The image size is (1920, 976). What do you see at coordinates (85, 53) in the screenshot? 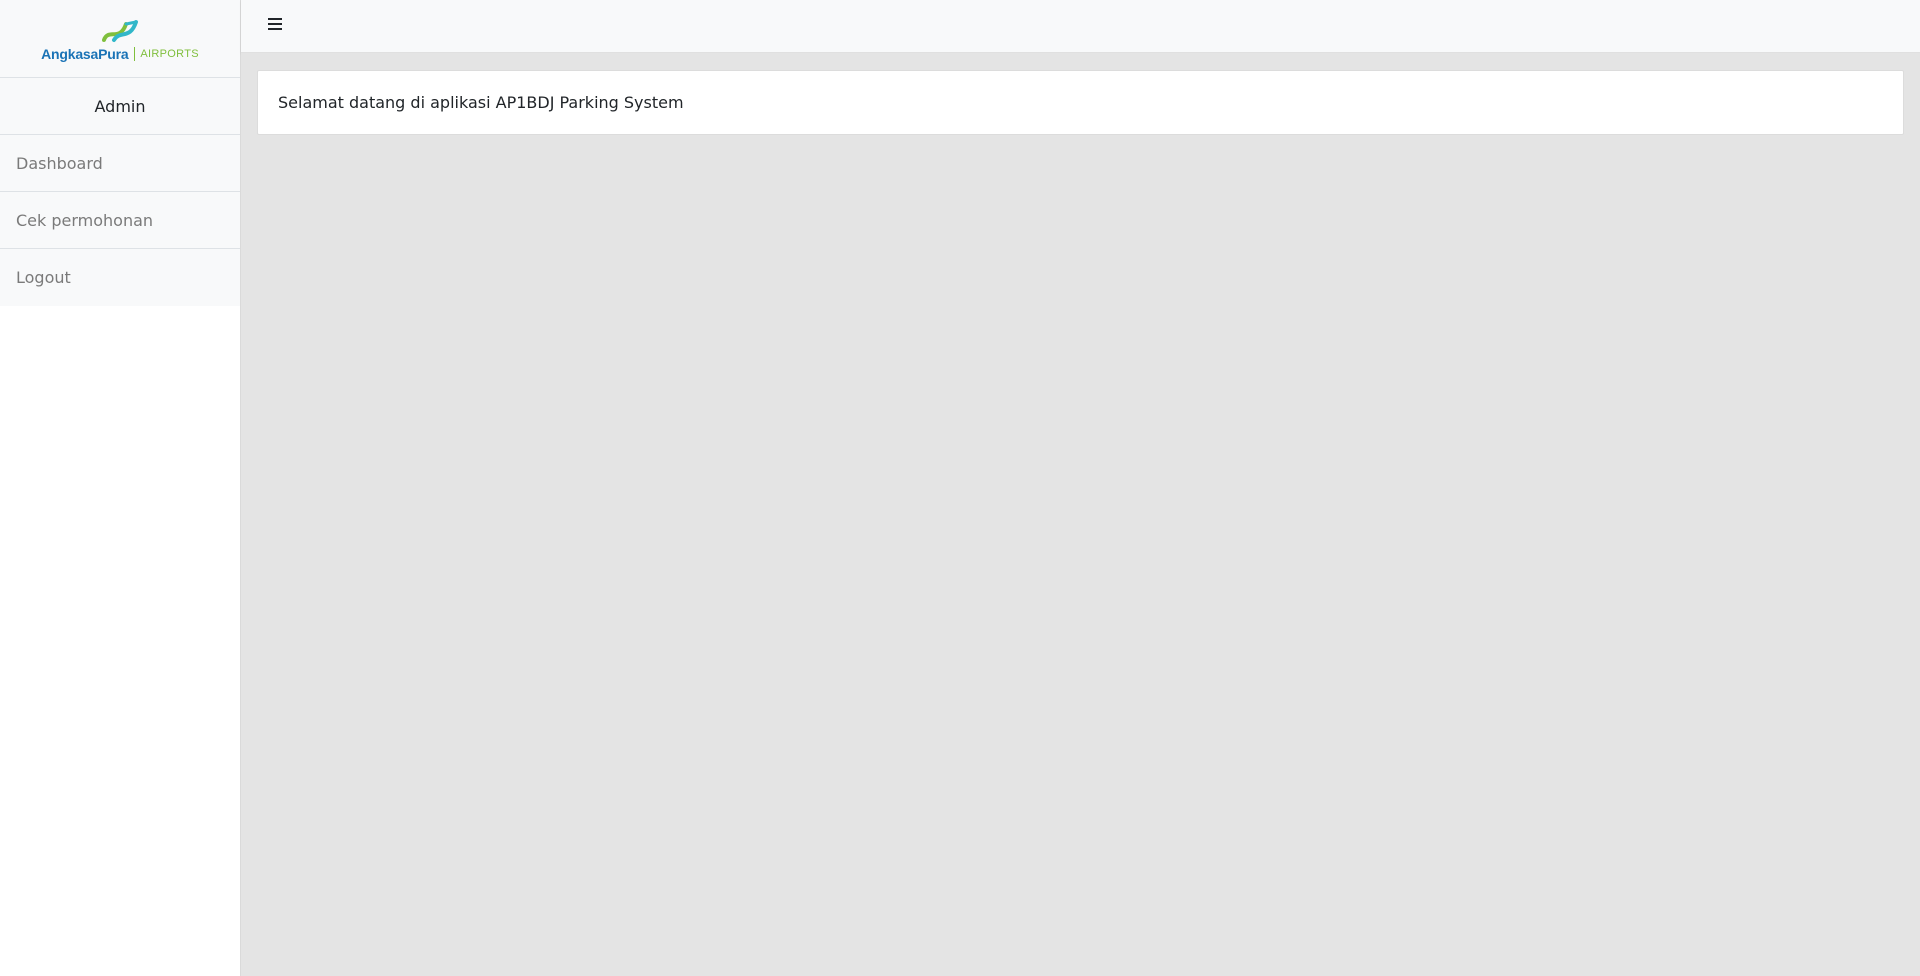
I see `logo-brand-name: AngkasaPura` at bounding box center [85, 53].